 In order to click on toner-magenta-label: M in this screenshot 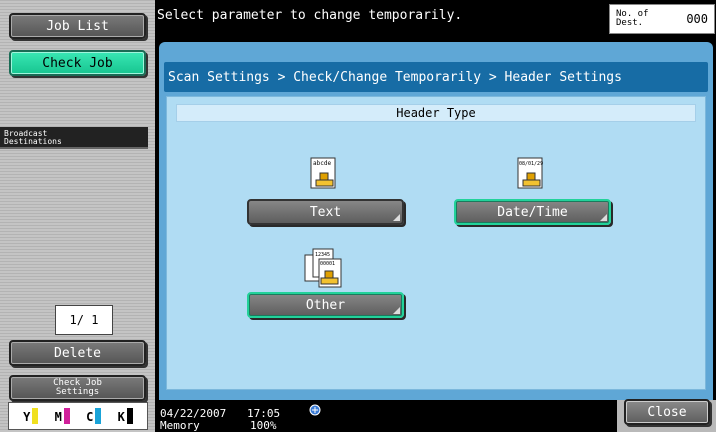, I will do `click(58, 417)`.